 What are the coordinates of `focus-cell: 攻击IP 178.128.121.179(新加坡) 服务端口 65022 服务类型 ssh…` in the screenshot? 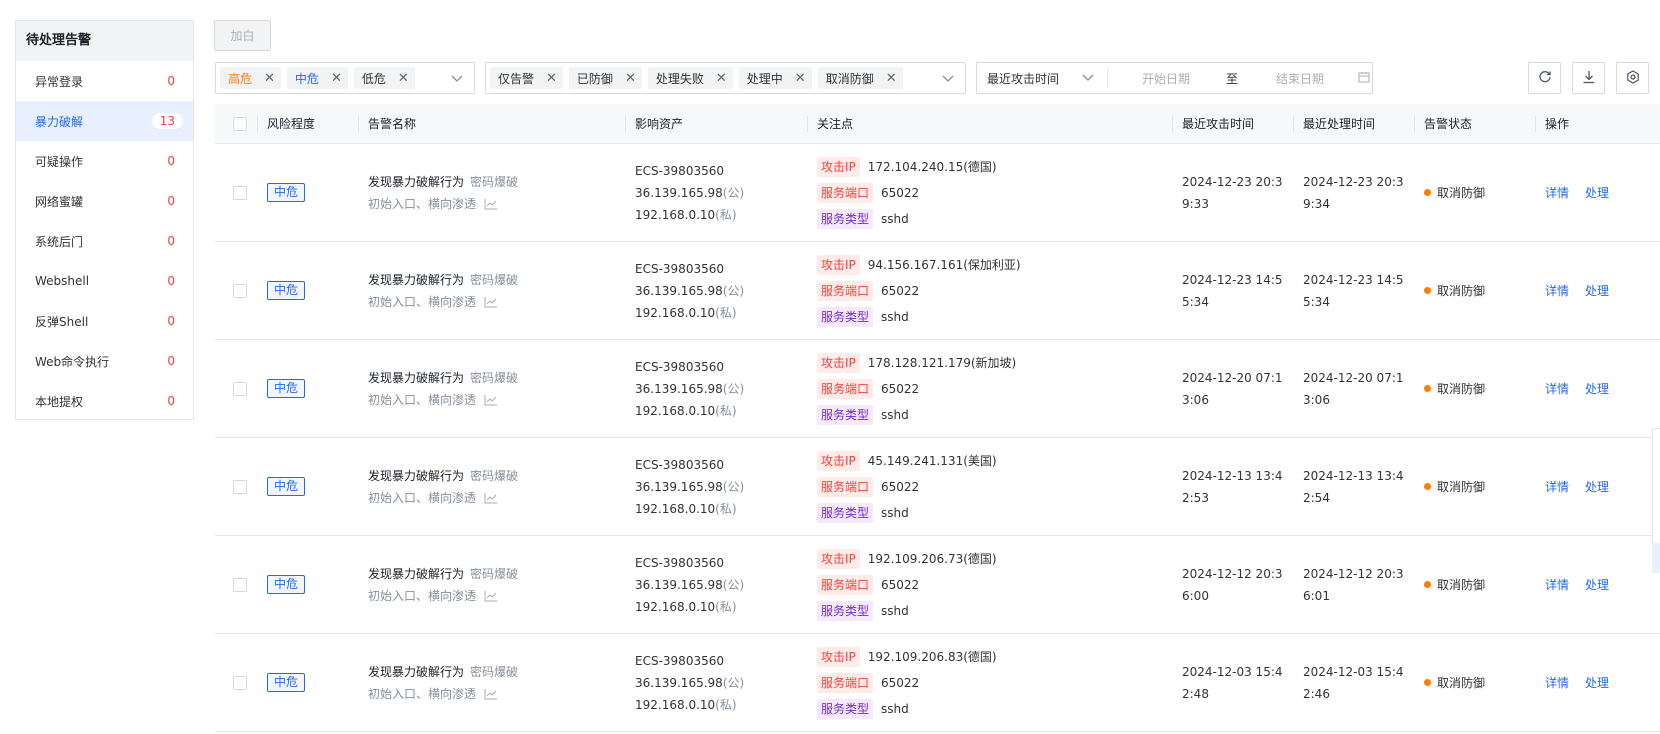 It's located at (989, 389).